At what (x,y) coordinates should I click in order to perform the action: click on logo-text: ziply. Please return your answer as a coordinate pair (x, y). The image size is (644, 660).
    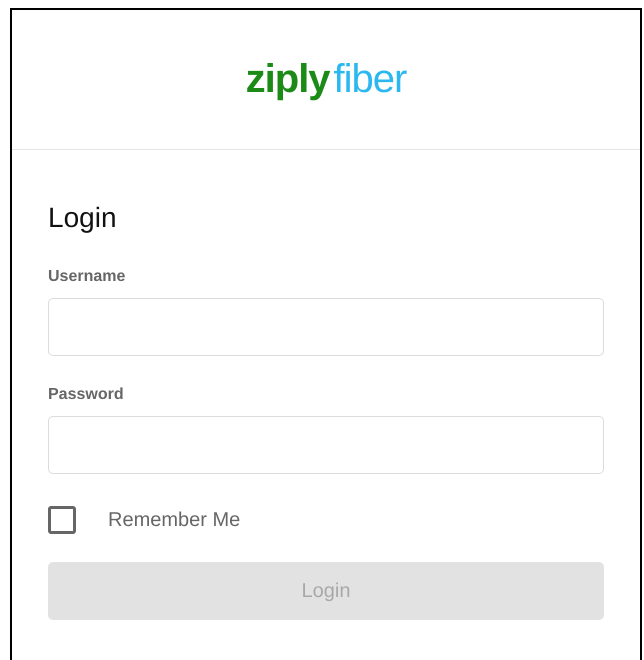
    Looking at the image, I should click on (288, 78).